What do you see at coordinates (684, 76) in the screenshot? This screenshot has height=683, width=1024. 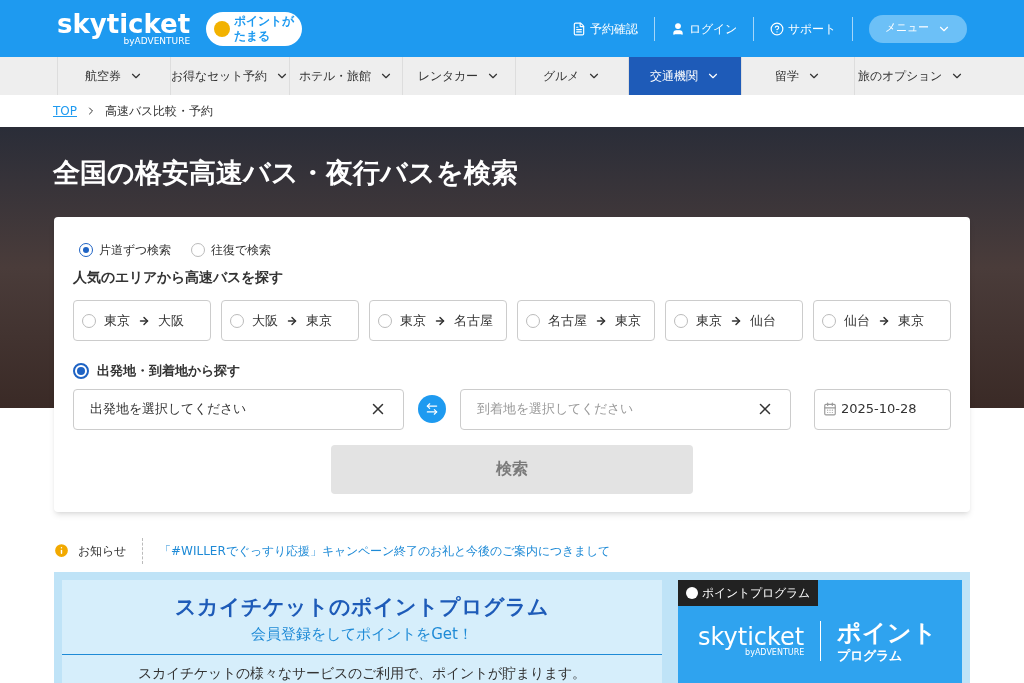 I see `nav-tab: 交通機関` at bounding box center [684, 76].